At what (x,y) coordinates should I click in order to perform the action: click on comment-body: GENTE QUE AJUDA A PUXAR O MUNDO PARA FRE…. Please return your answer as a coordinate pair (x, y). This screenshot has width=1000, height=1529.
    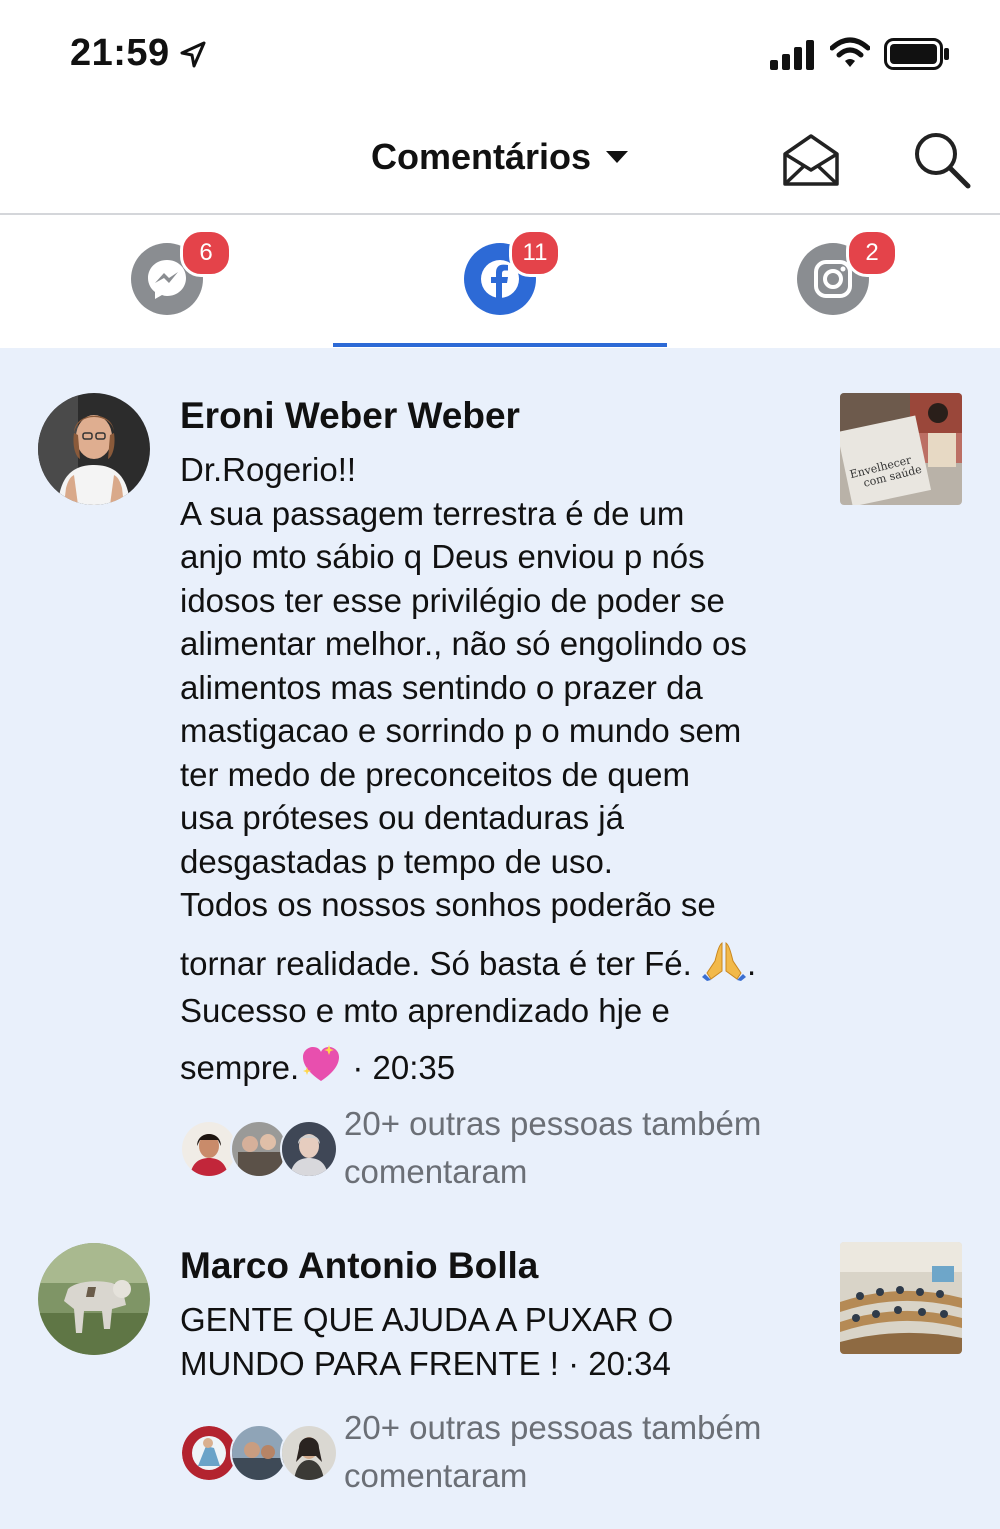
    Looking at the image, I should click on (505, 1341).